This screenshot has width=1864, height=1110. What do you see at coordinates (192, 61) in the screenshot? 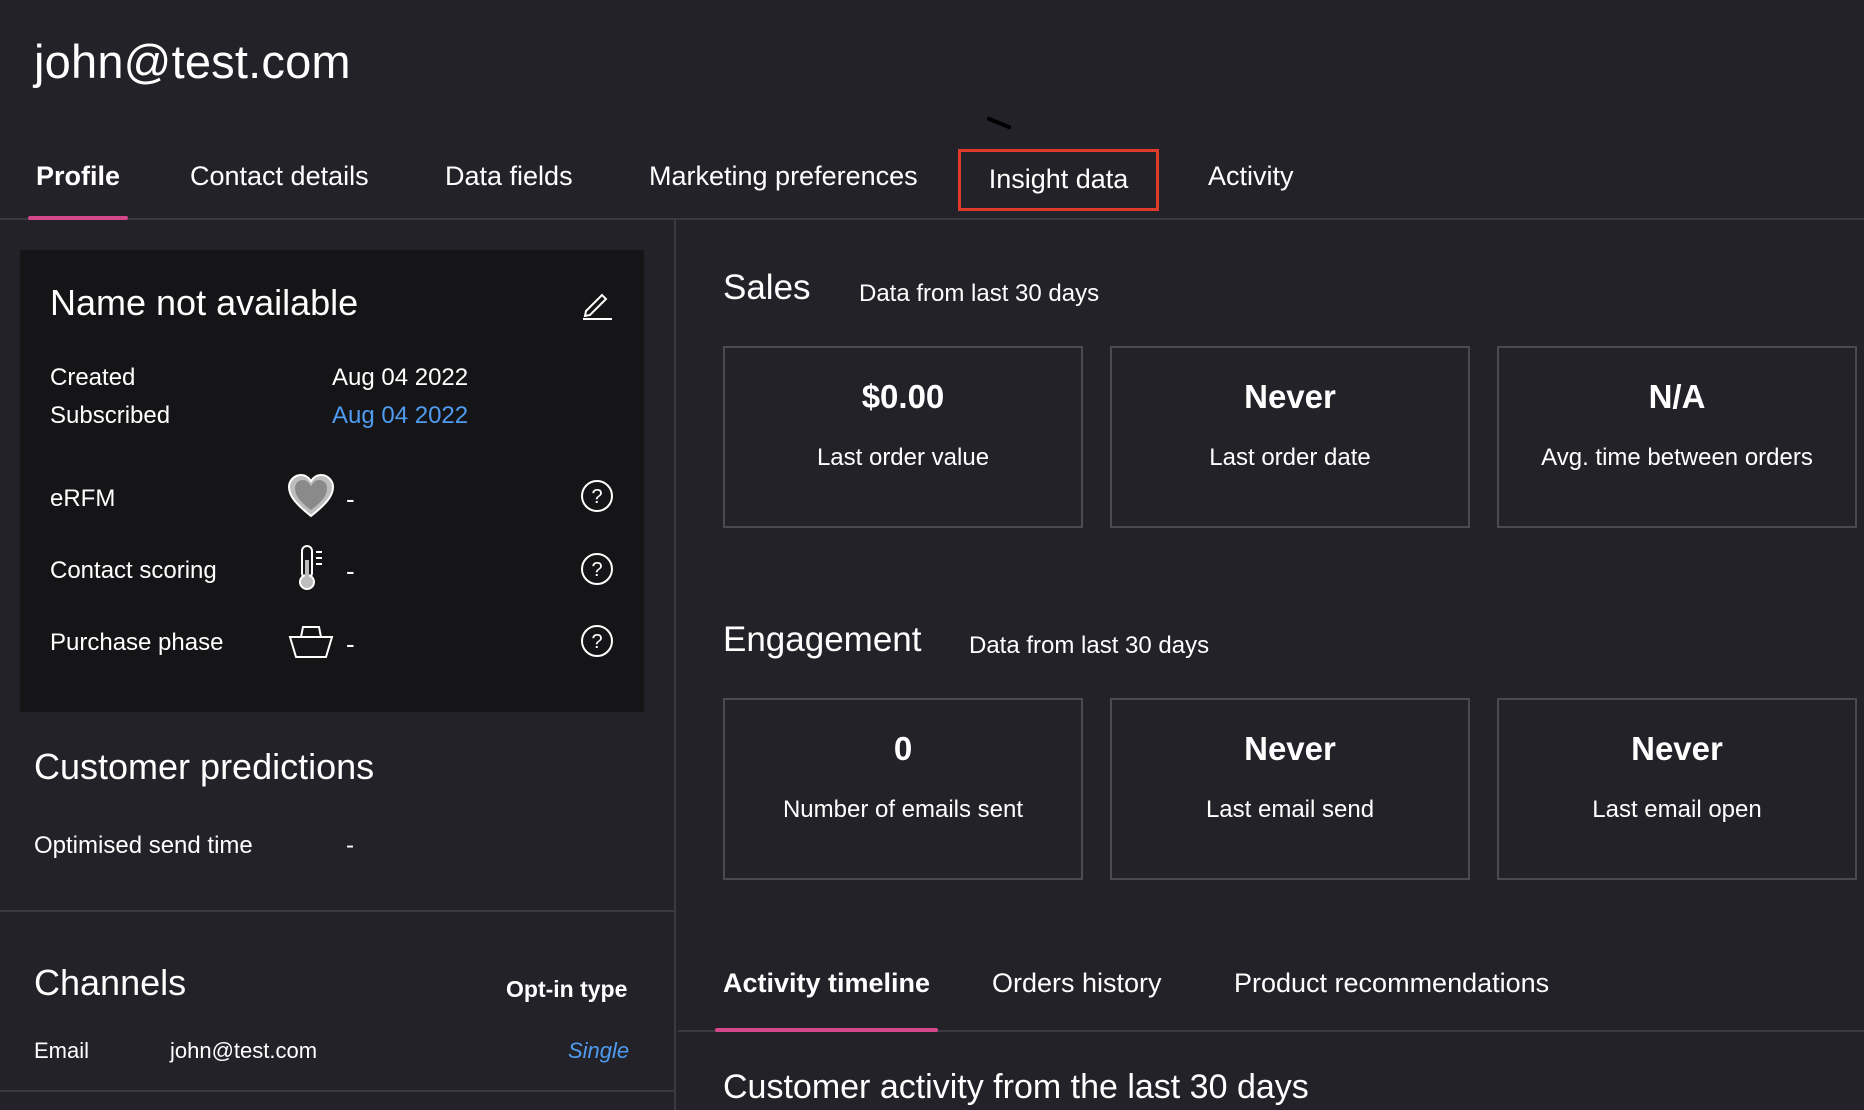
I see `page-title: john@test.com` at bounding box center [192, 61].